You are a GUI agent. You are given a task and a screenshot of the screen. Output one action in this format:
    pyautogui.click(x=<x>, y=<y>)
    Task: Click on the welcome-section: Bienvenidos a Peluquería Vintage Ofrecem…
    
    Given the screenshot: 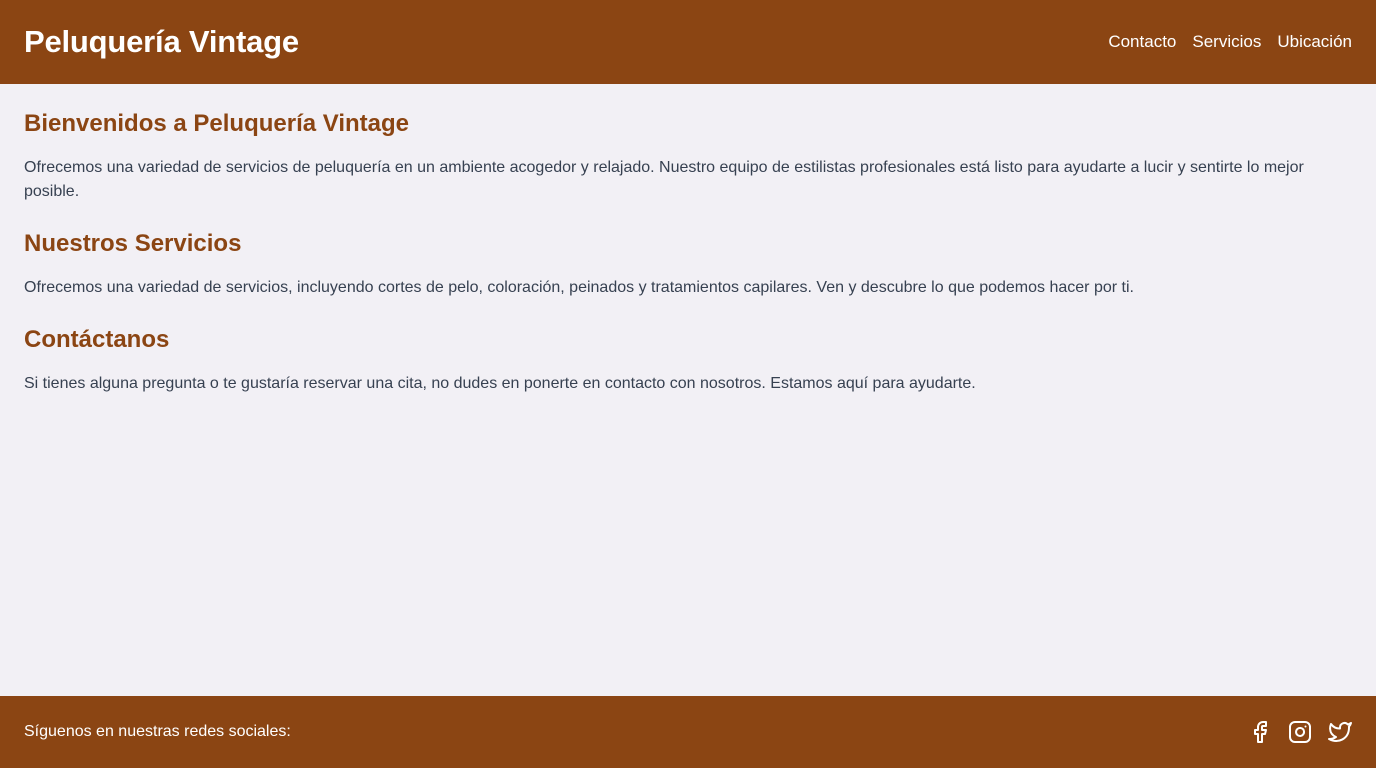 What is the action you would take?
    pyautogui.click(x=688, y=157)
    